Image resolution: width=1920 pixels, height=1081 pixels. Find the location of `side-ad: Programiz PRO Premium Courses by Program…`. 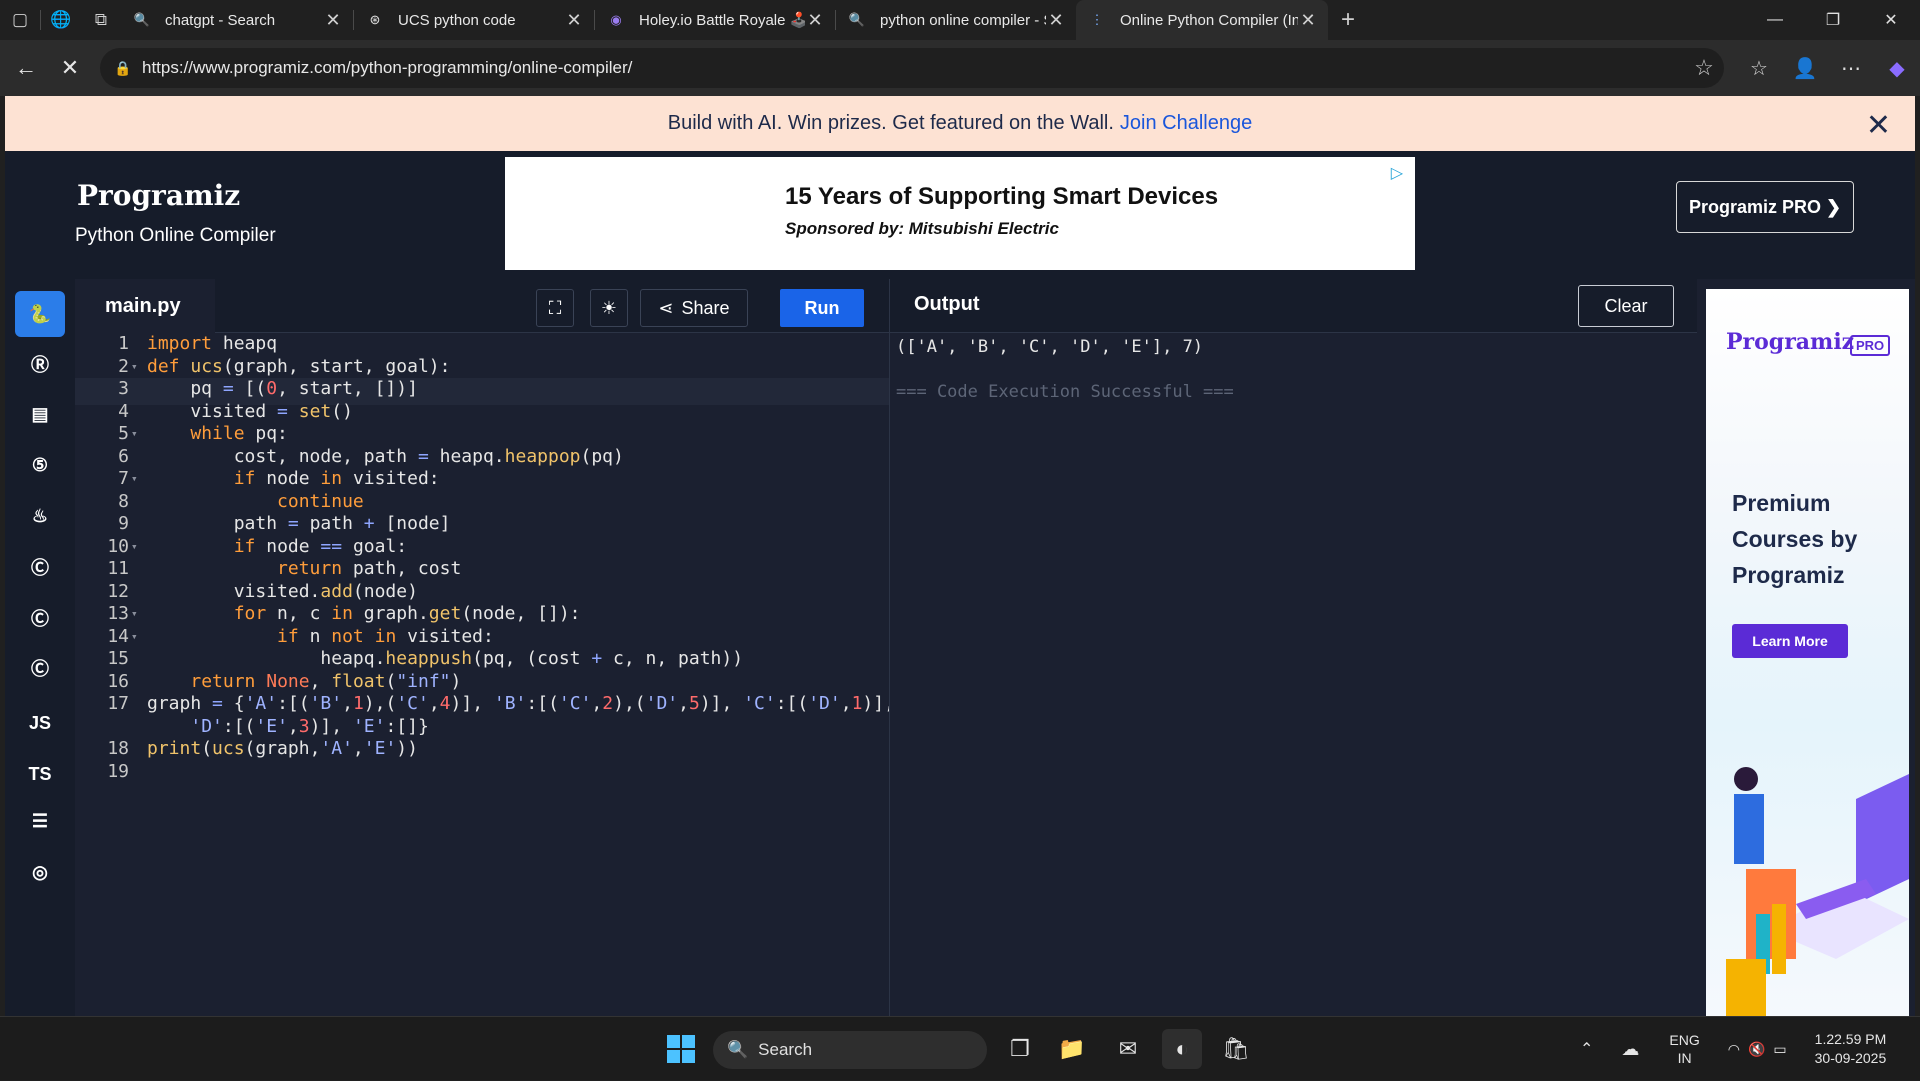

side-ad: Programiz PRO Premium Courses by Program… is located at coordinates (1807, 652).